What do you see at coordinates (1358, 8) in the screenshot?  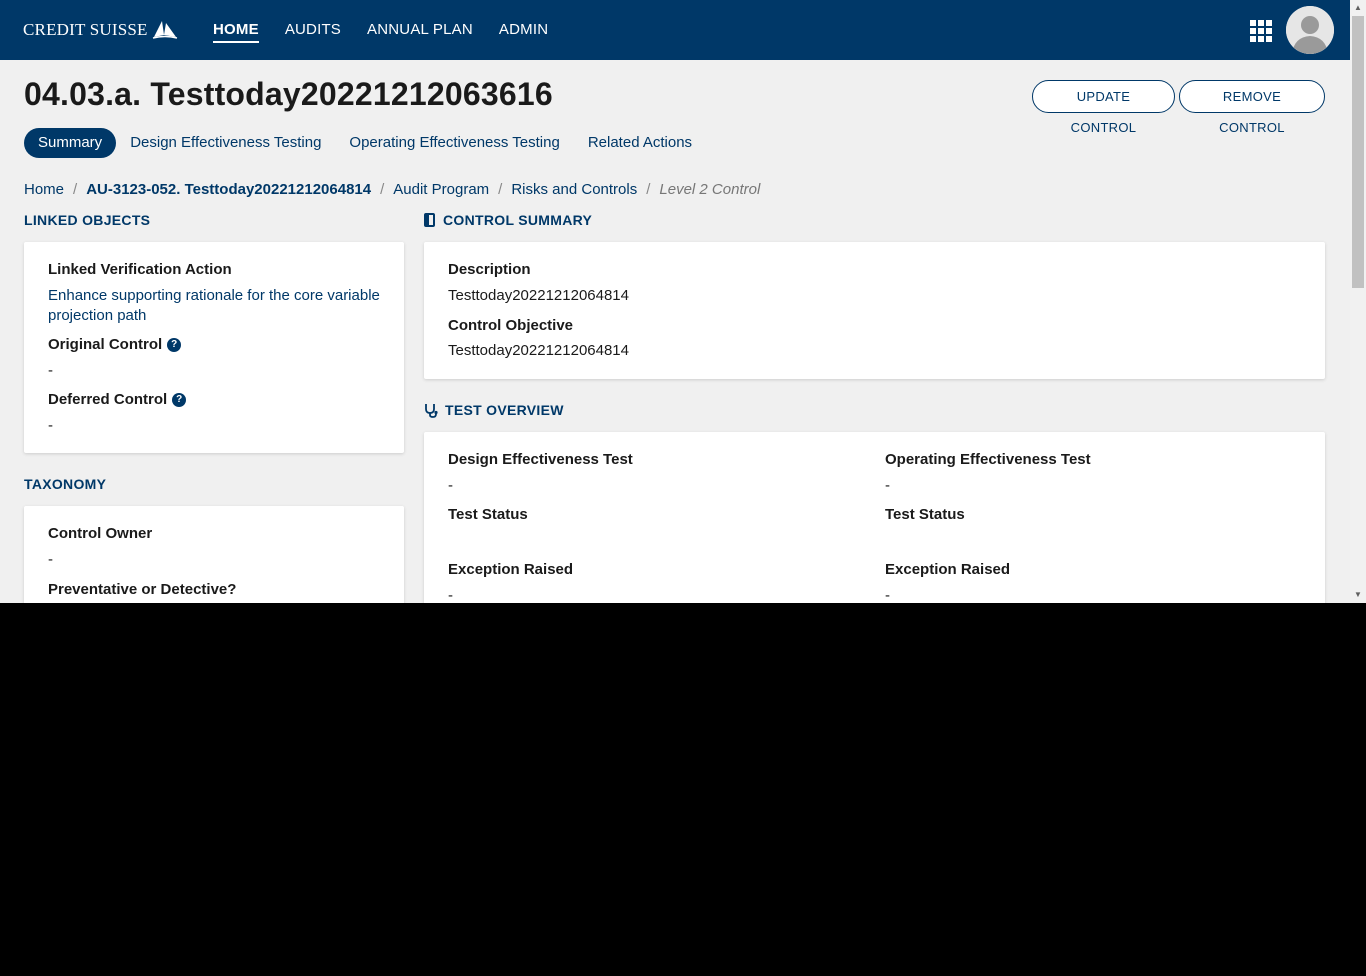 I see `scroll-up-arrow-icon: ▲` at bounding box center [1358, 8].